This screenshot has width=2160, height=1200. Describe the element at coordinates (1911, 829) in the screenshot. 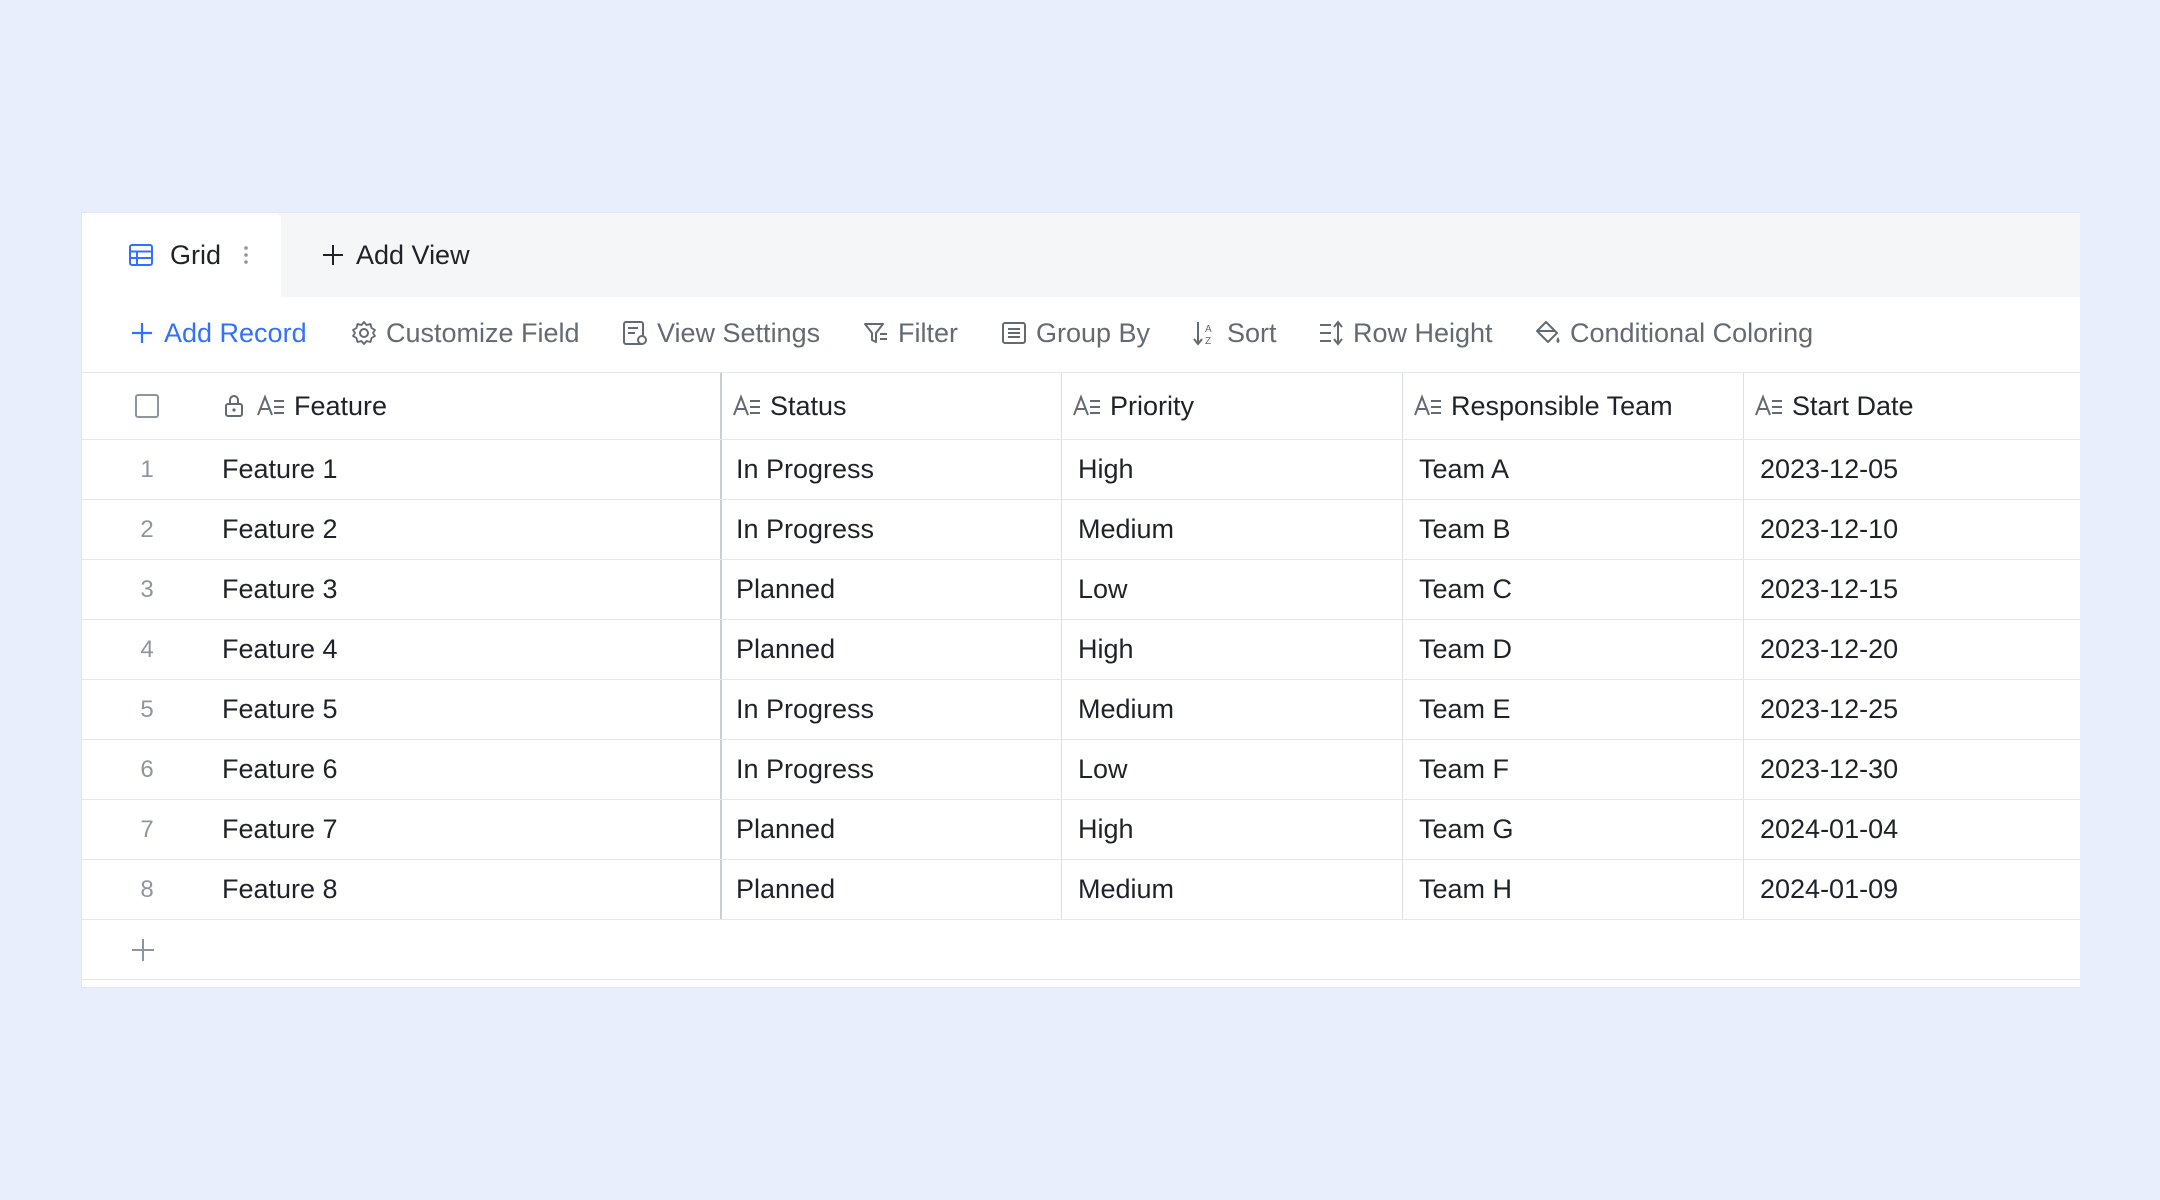

I see `cell-start-date: 2024-01-04` at that location.